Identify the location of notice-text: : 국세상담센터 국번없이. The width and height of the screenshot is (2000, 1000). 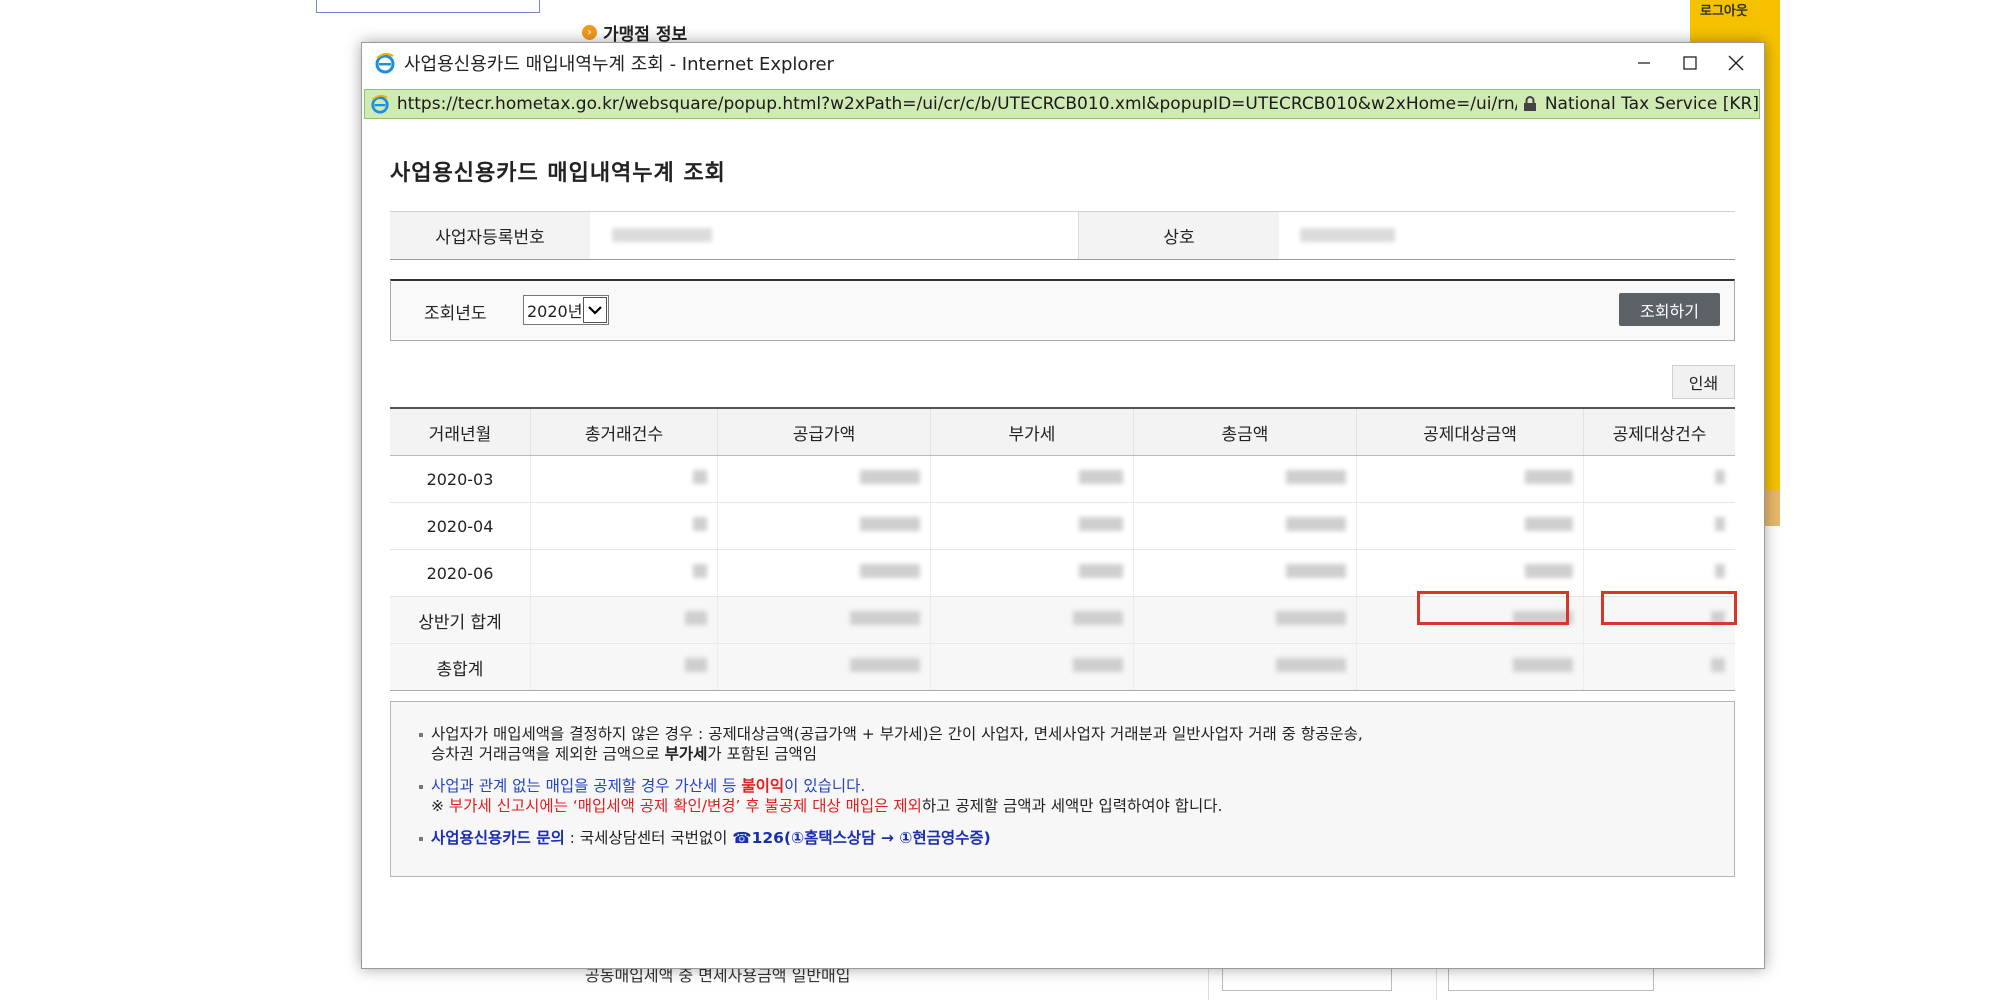
(648, 838).